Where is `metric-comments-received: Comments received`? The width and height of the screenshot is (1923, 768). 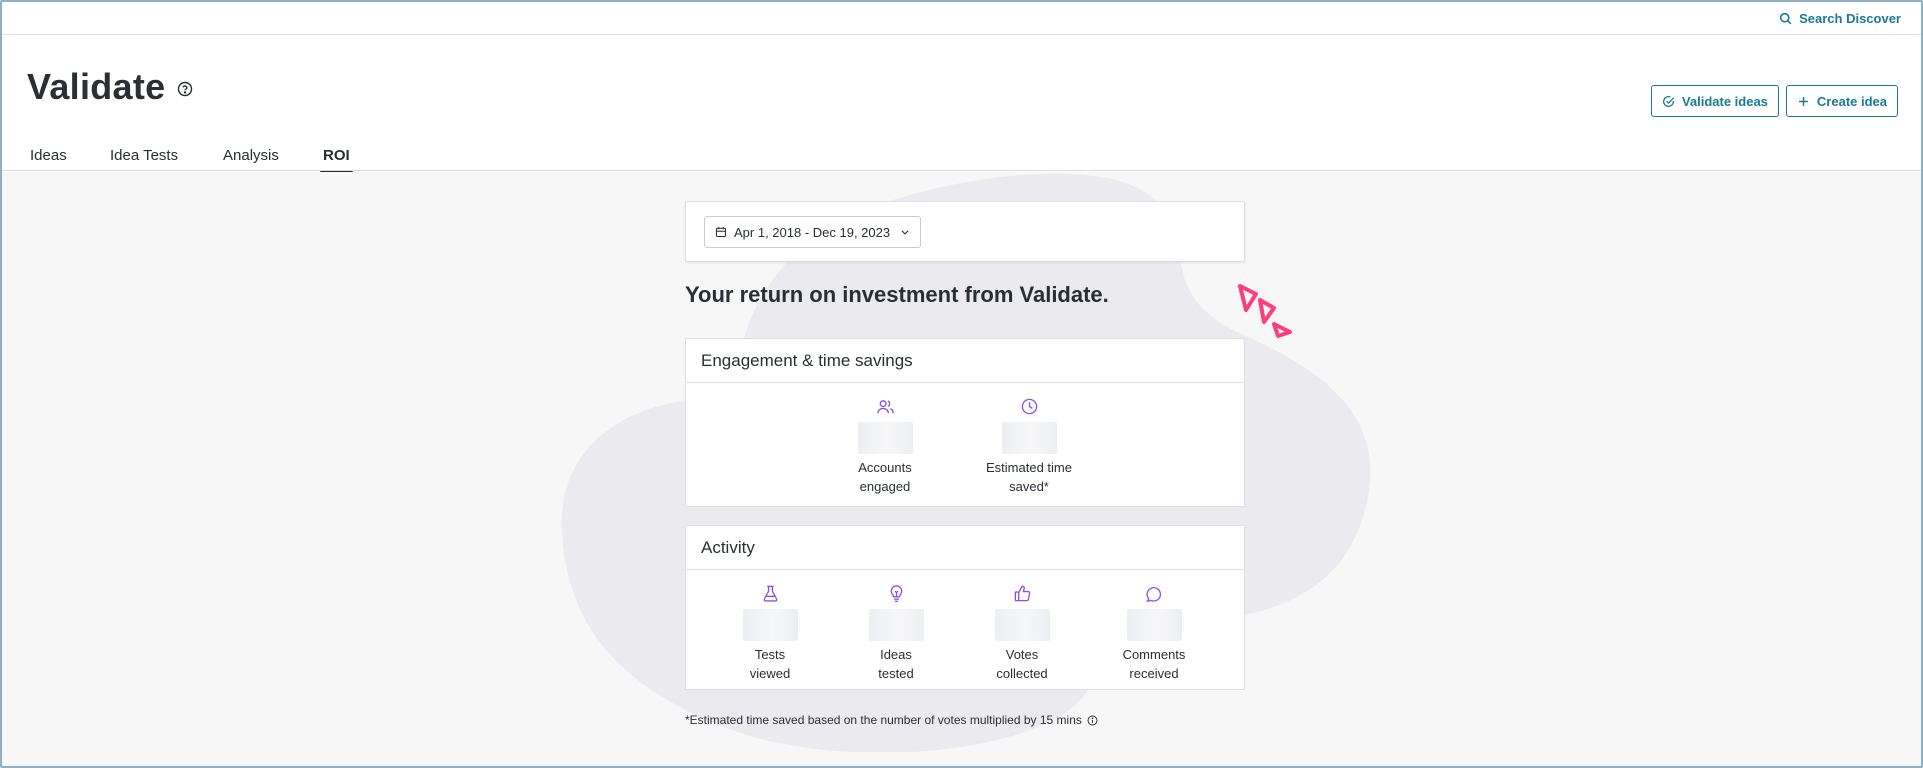
metric-comments-received: Comments received is located at coordinates (1154, 633).